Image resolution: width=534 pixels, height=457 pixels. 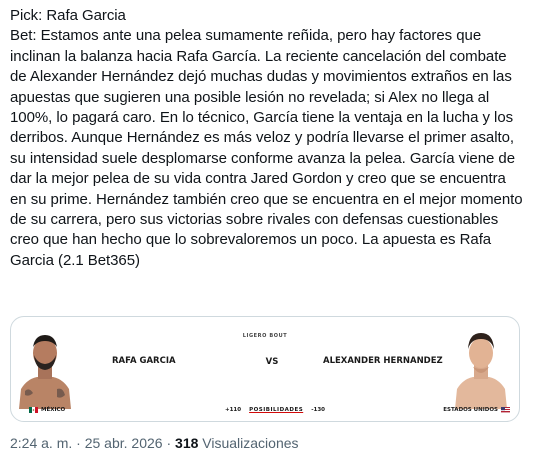 What do you see at coordinates (272, 362) in the screenshot?
I see `vs-label: VS` at bounding box center [272, 362].